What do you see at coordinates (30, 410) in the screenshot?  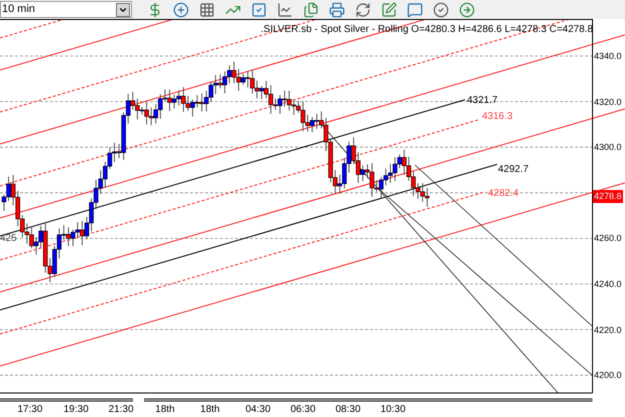 I see `time-axis-label: 17:30` at bounding box center [30, 410].